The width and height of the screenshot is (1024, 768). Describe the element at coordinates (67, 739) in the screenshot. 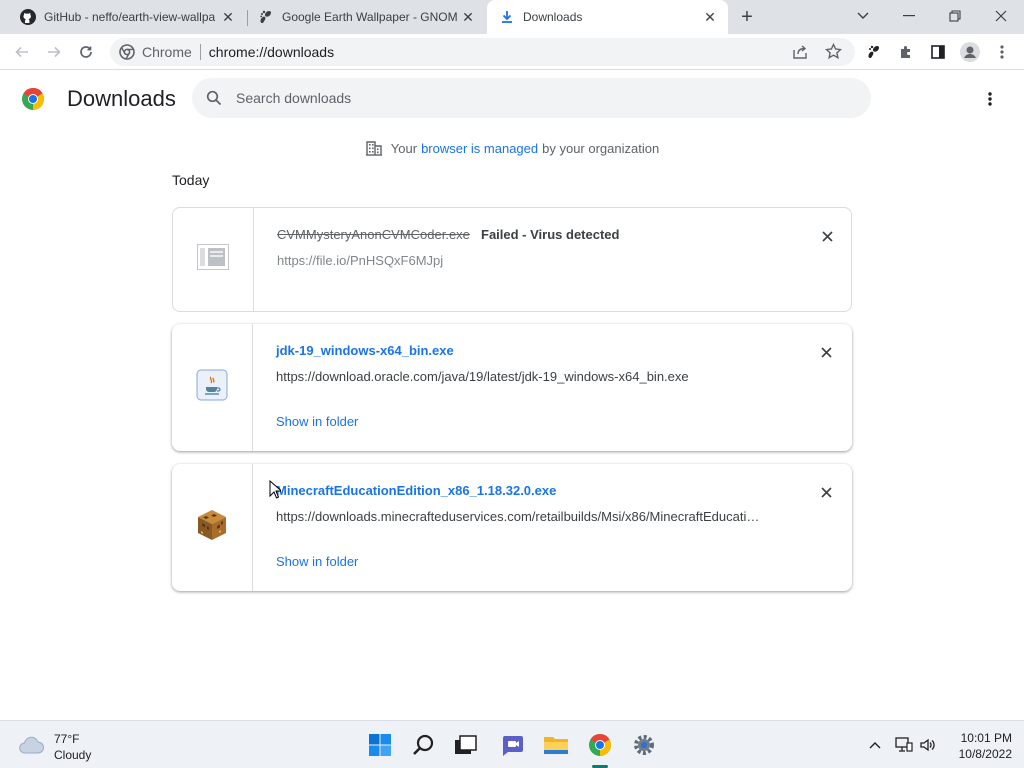

I see `weather-temp: 77°F` at that location.